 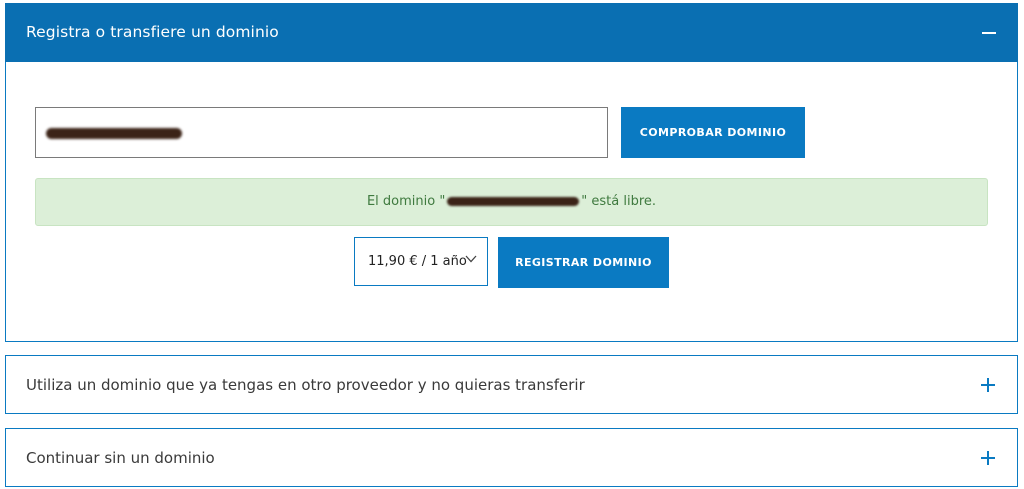 What do you see at coordinates (152, 32) in the screenshot?
I see `register-domain-panel-title: Registra o transfiere un dominio` at bounding box center [152, 32].